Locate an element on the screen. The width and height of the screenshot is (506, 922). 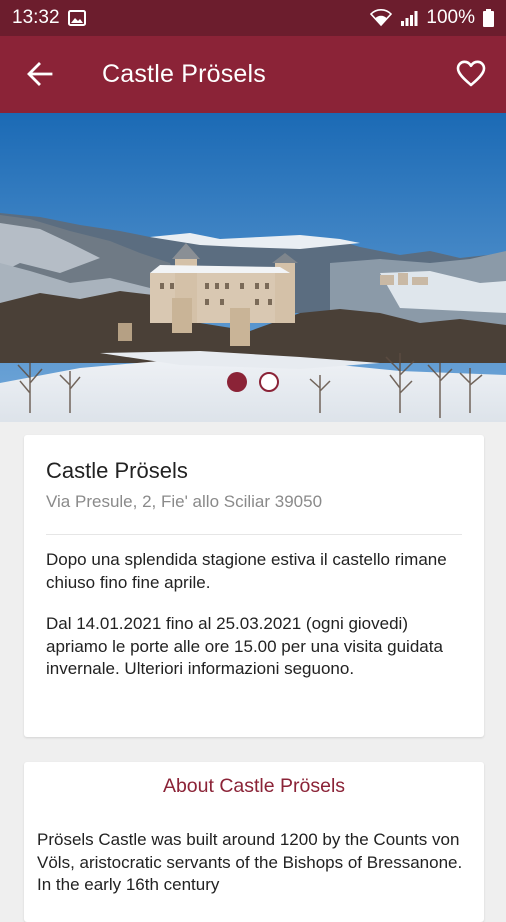
status-bar: 13:32 100% is located at coordinates (253, 18).